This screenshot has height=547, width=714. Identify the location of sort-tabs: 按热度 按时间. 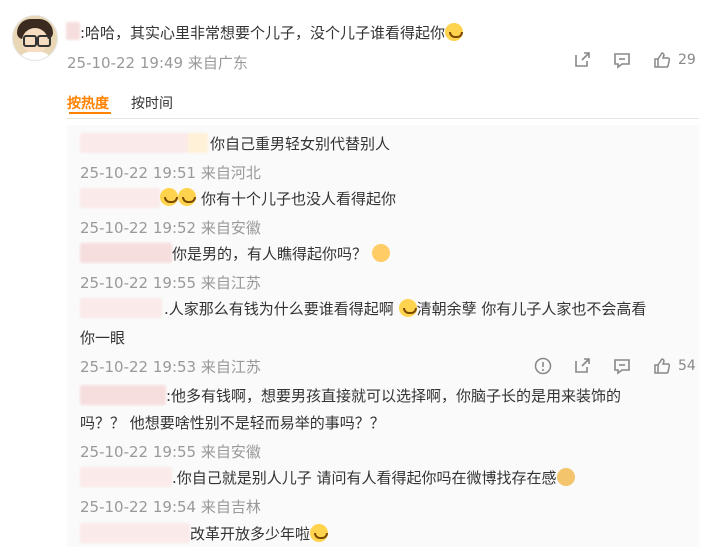
(120, 103).